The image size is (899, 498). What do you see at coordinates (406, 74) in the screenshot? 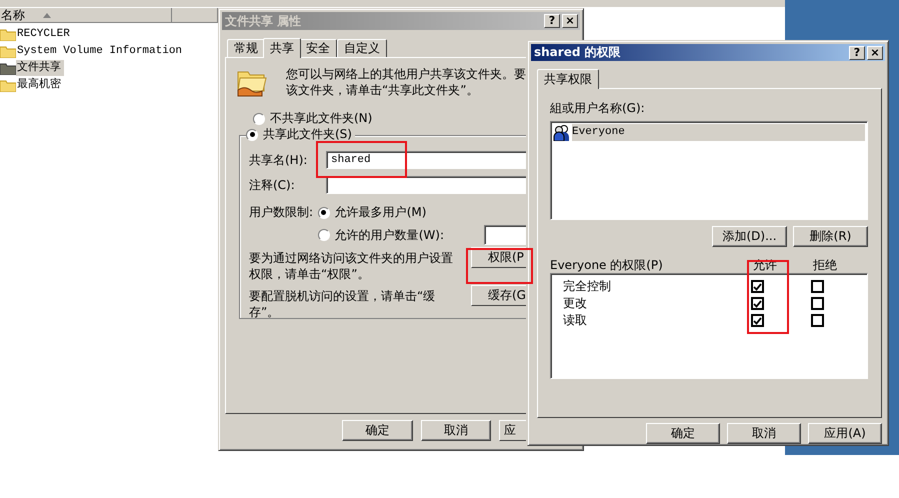
I see `intro-text: 您可以与网络上的其他用户共享该文件夹。要` at bounding box center [406, 74].